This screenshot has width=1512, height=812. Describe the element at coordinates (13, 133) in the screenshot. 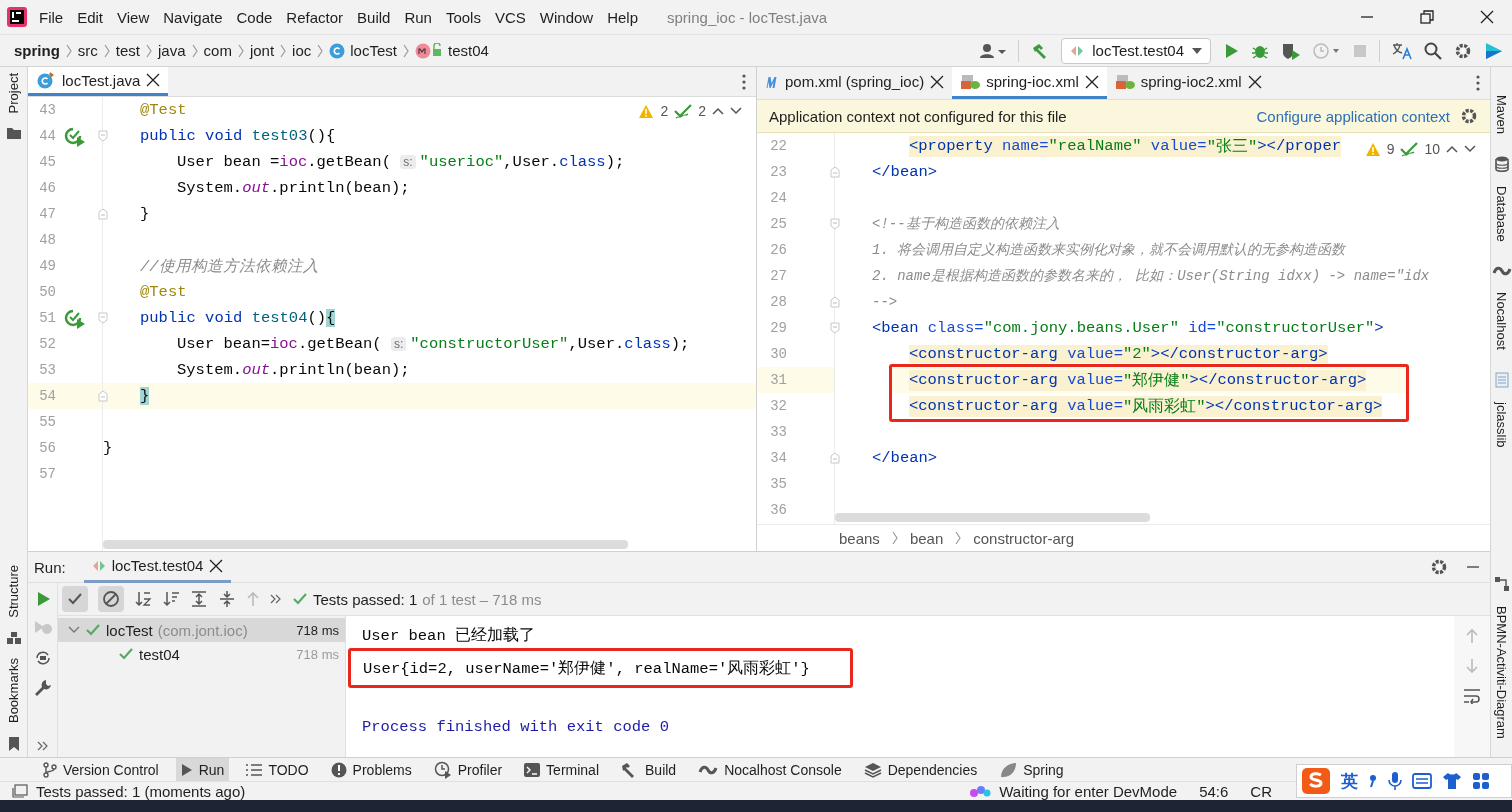

I see `folder-icon` at that location.